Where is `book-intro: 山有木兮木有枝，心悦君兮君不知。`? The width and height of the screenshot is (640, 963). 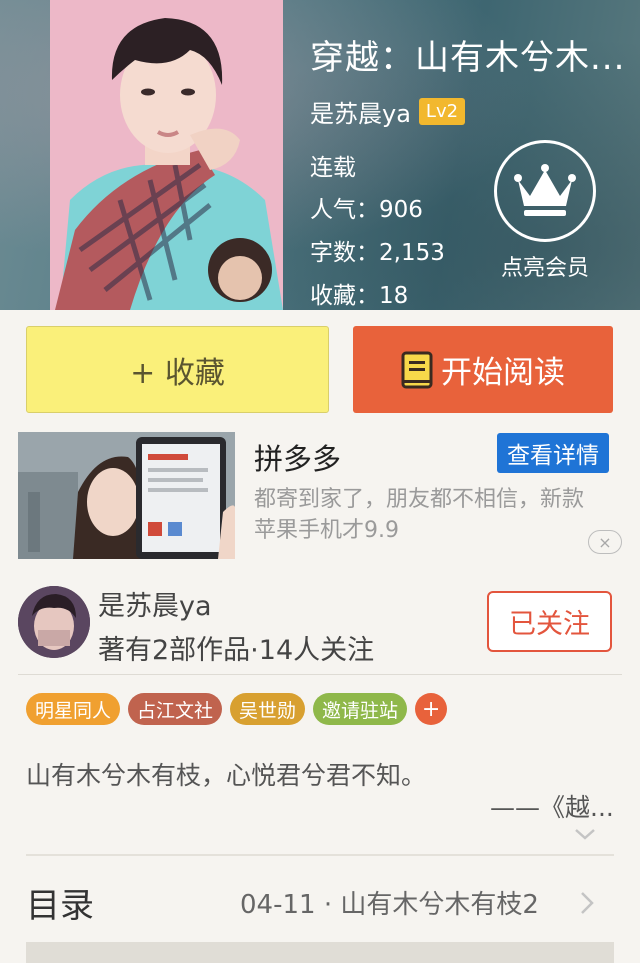
book-intro: 山有木兮木有枝，心悦君兮君不知。 is located at coordinates (226, 775).